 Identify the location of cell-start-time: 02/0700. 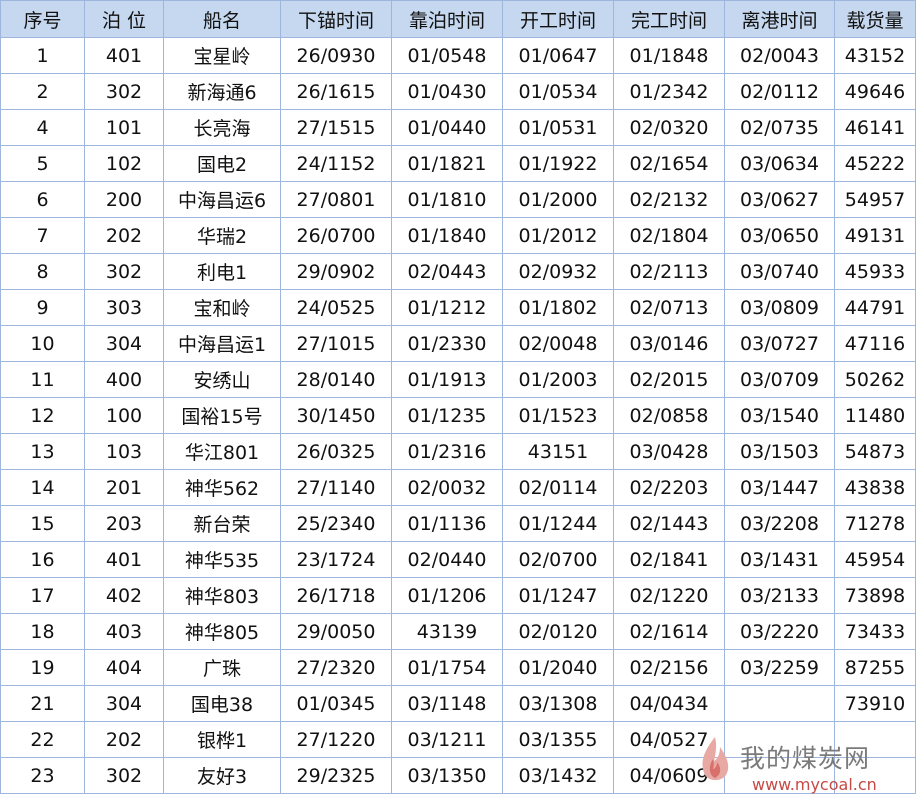
(558, 559).